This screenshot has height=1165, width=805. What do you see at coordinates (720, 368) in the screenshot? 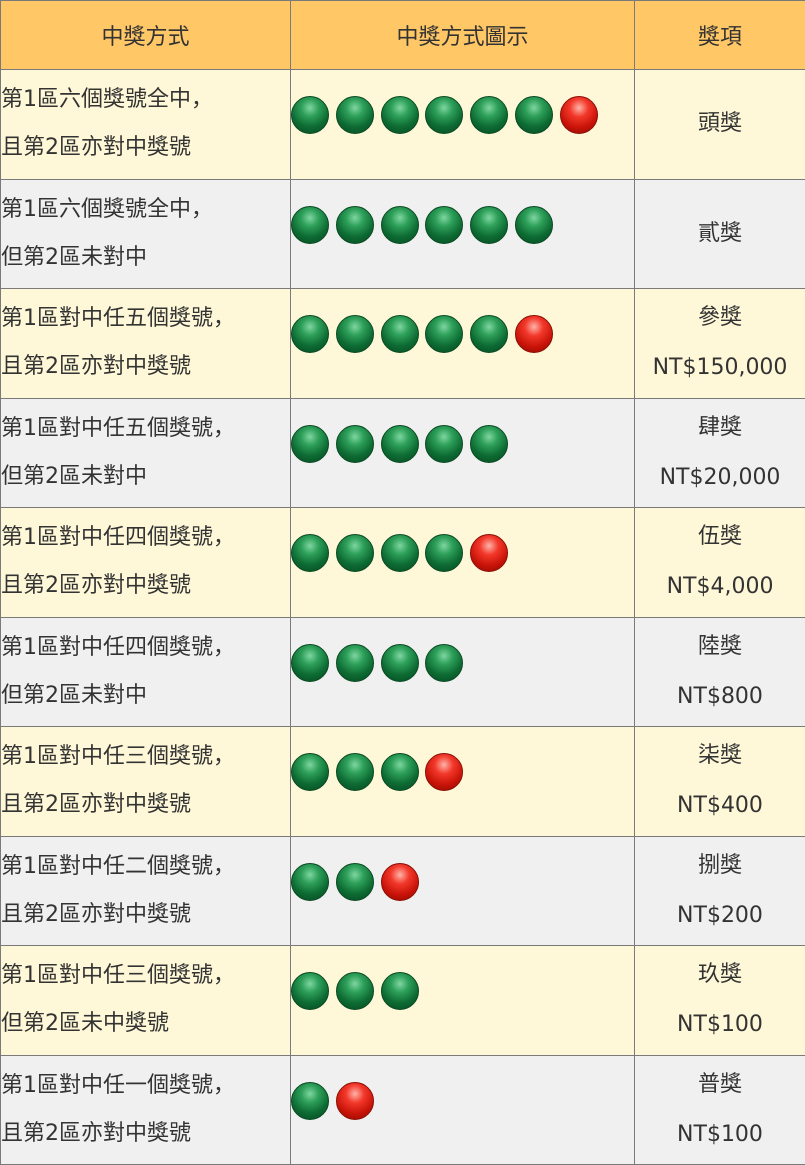
I see `prize-amount: NT$150,000` at bounding box center [720, 368].